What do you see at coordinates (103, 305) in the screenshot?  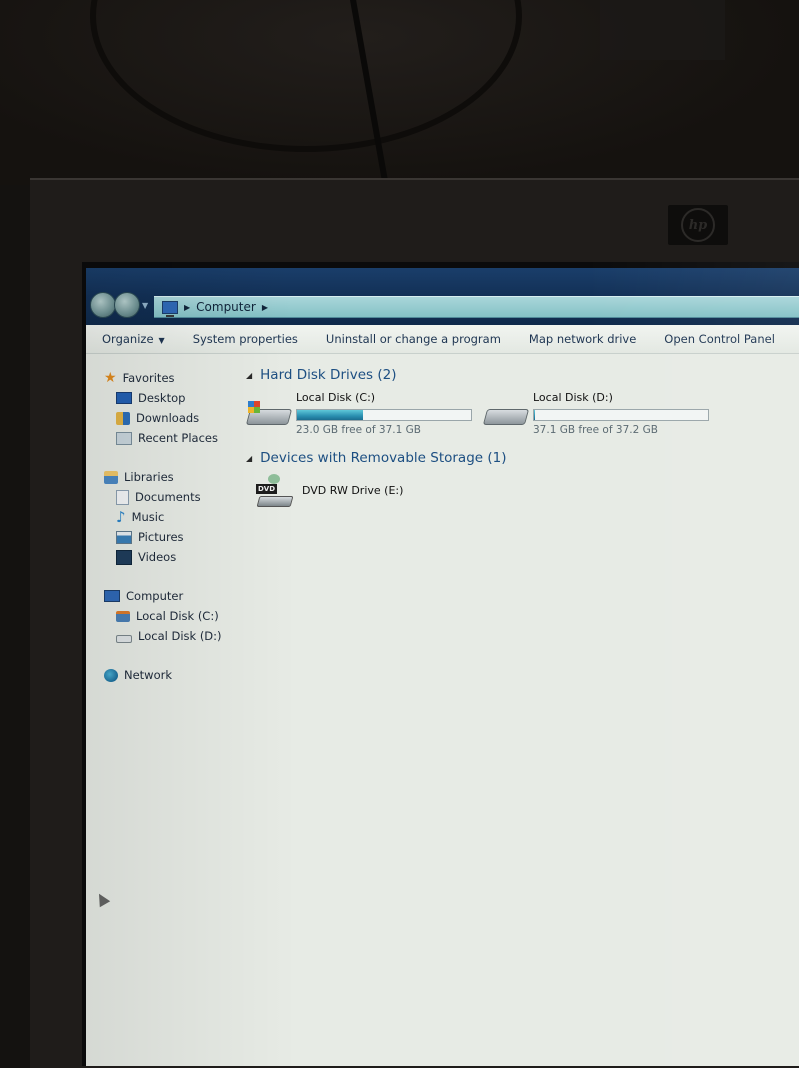 I see `back-arrow-icon` at bounding box center [103, 305].